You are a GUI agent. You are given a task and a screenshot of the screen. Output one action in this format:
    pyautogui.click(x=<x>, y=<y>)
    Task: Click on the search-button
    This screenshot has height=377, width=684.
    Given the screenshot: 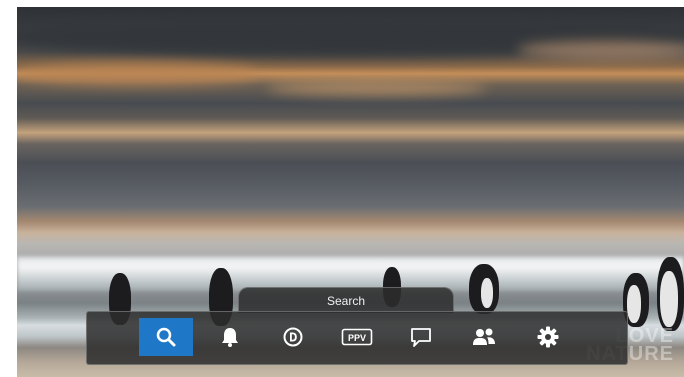 What is the action you would take?
    pyautogui.click(x=166, y=337)
    